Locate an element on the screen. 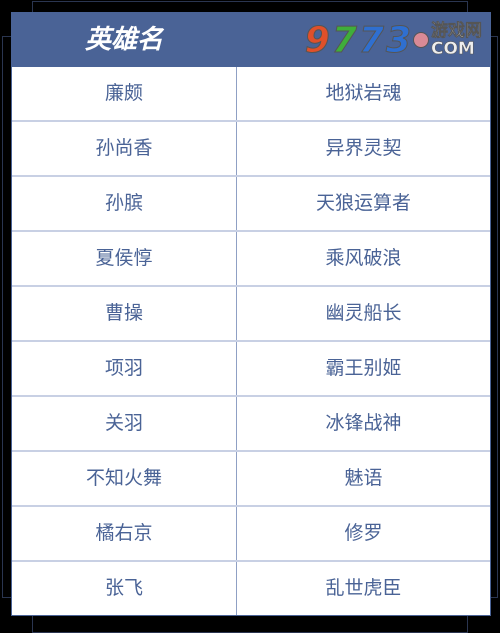  logo-digit: 3 is located at coordinates (398, 40).